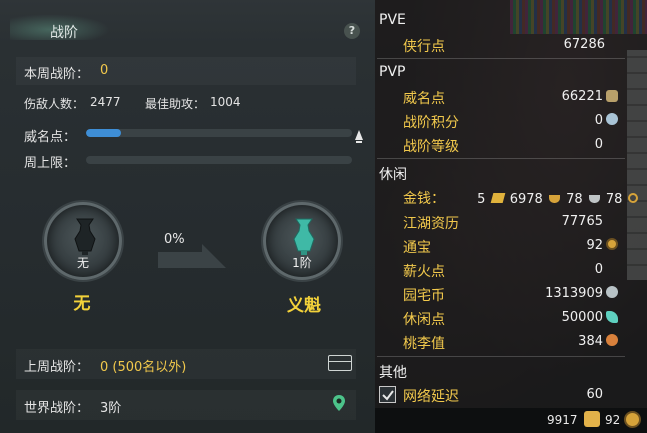 The image size is (647, 433). Describe the element at coordinates (111, 408) in the screenshot. I see `world-rank-value: 3阶` at that location.